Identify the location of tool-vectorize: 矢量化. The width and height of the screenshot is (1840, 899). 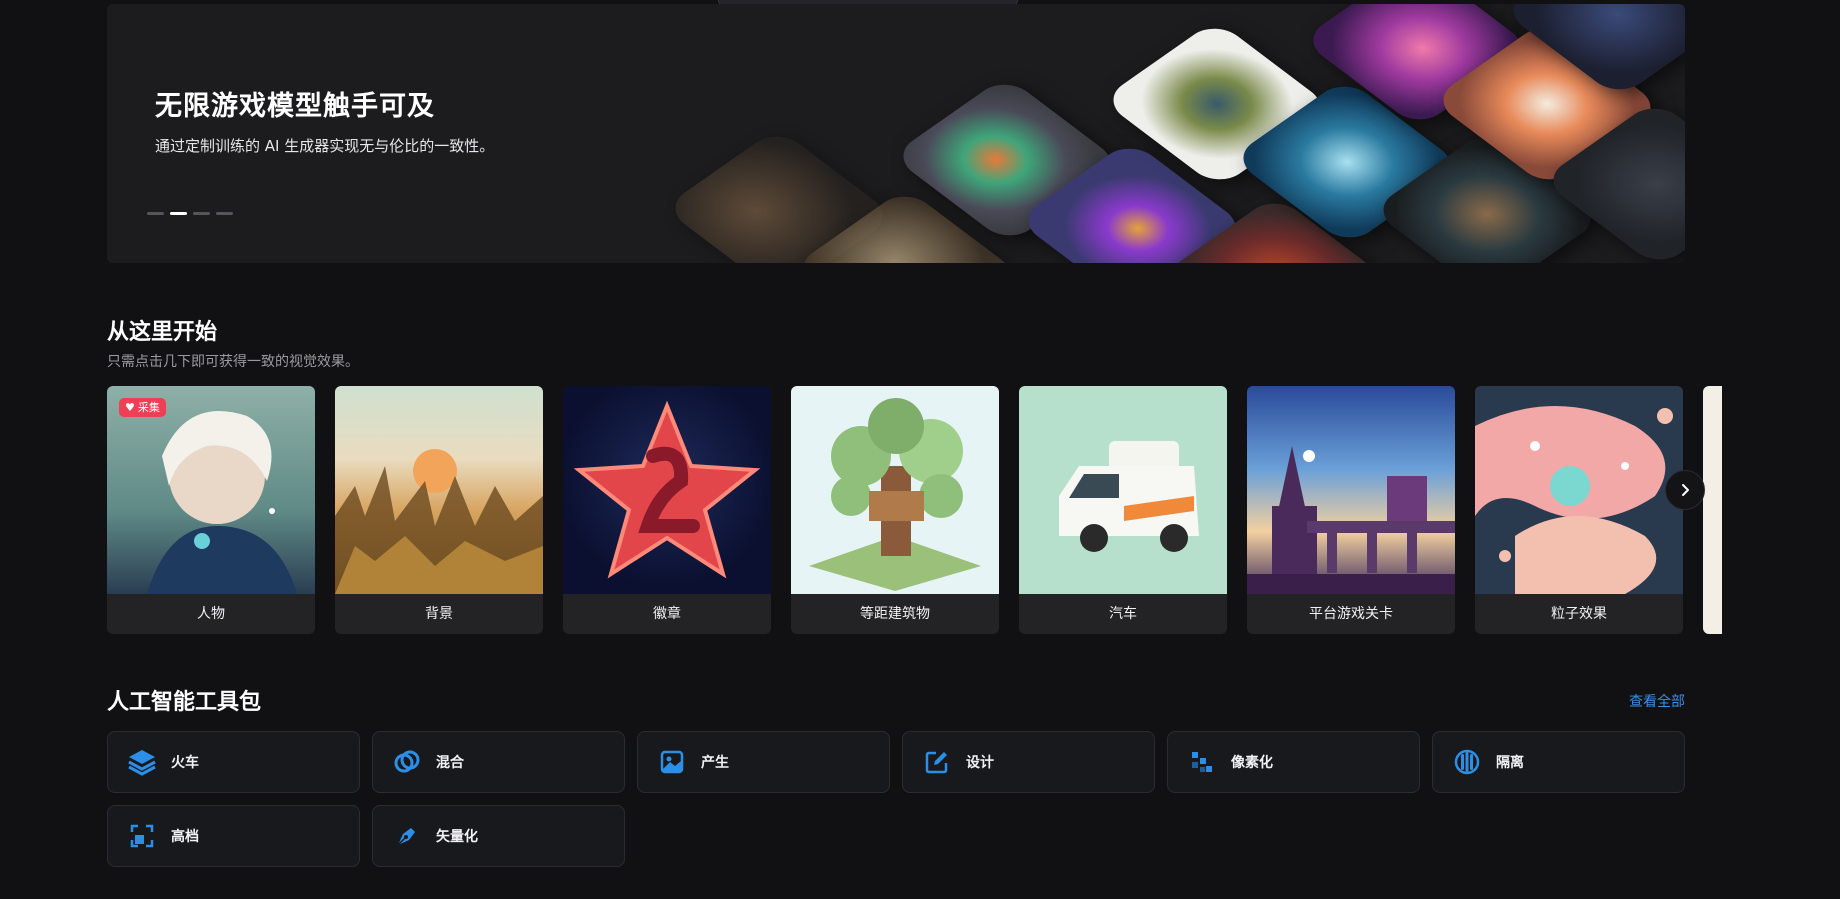
(498, 836).